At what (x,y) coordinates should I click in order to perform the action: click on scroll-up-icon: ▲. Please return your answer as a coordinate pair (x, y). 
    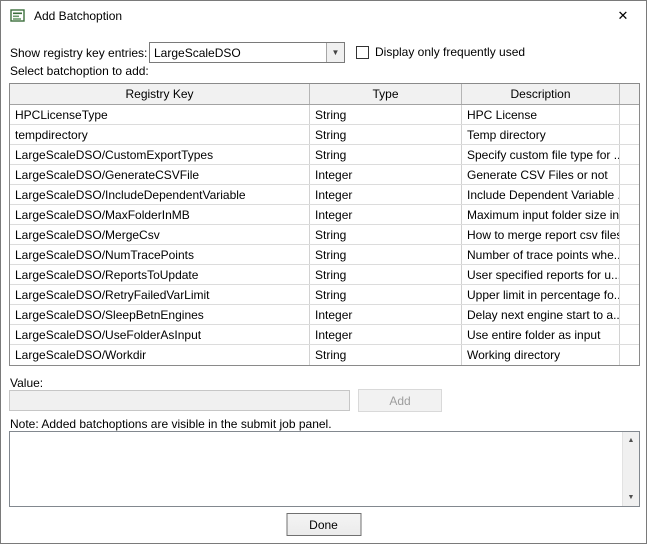
    Looking at the image, I should click on (631, 440).